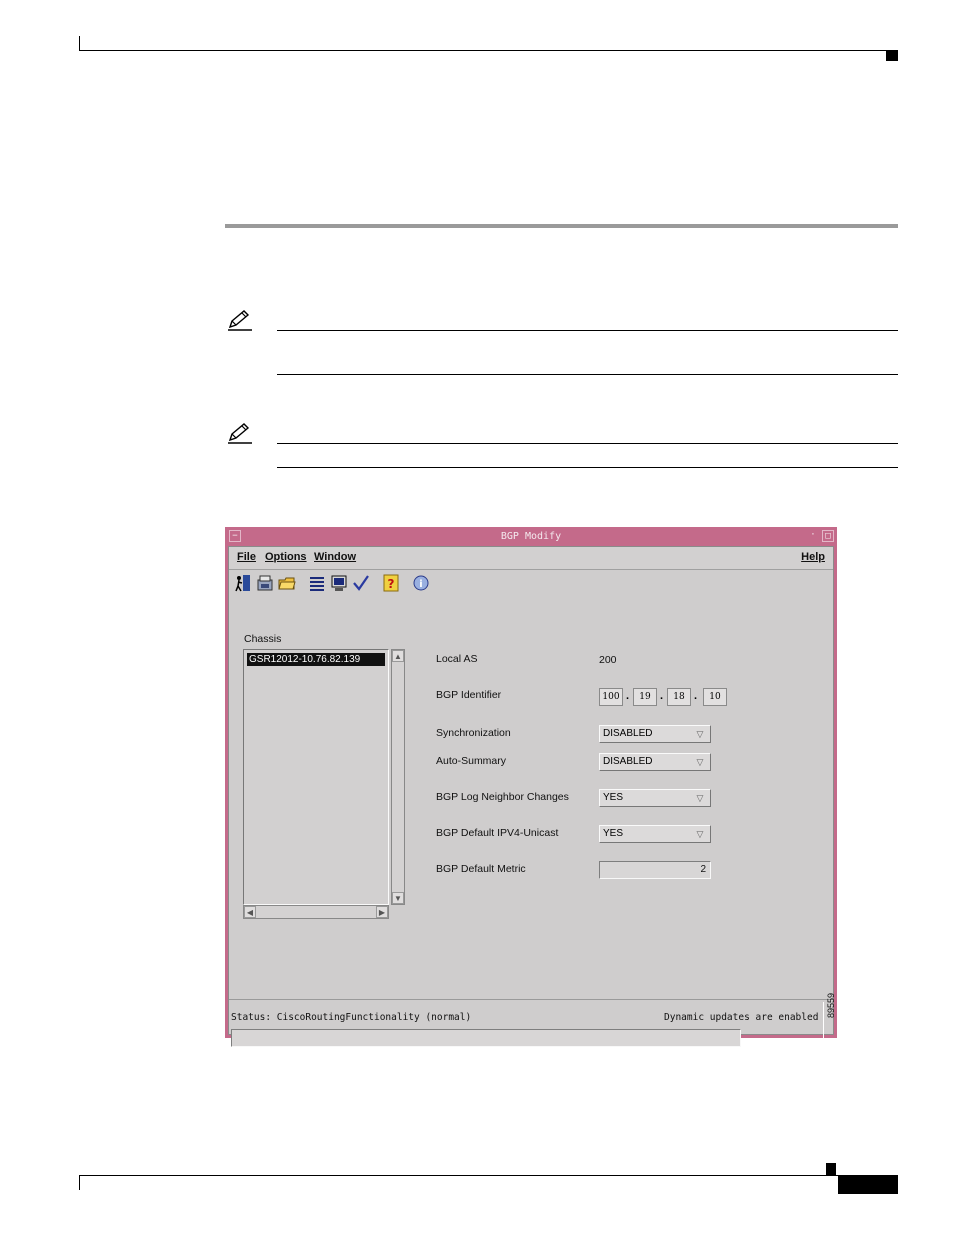 This screenshot has width=954, height=1235. I want to click on open-folder-icon, so click(287, 583).